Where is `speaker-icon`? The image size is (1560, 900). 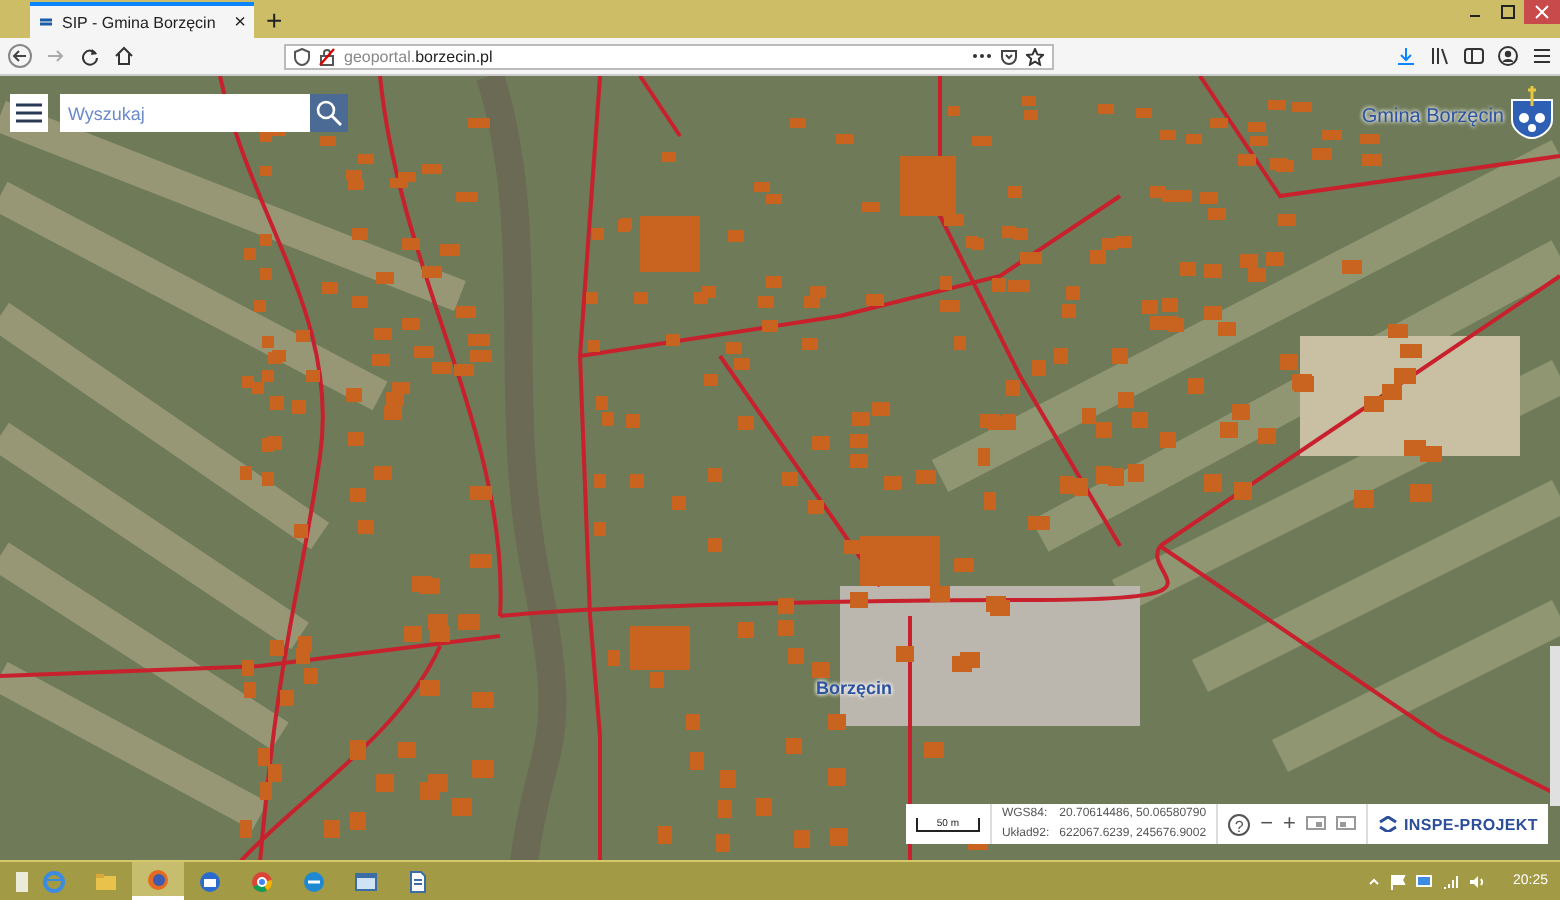
speaker-icon is located at coordinates (1477, 881).